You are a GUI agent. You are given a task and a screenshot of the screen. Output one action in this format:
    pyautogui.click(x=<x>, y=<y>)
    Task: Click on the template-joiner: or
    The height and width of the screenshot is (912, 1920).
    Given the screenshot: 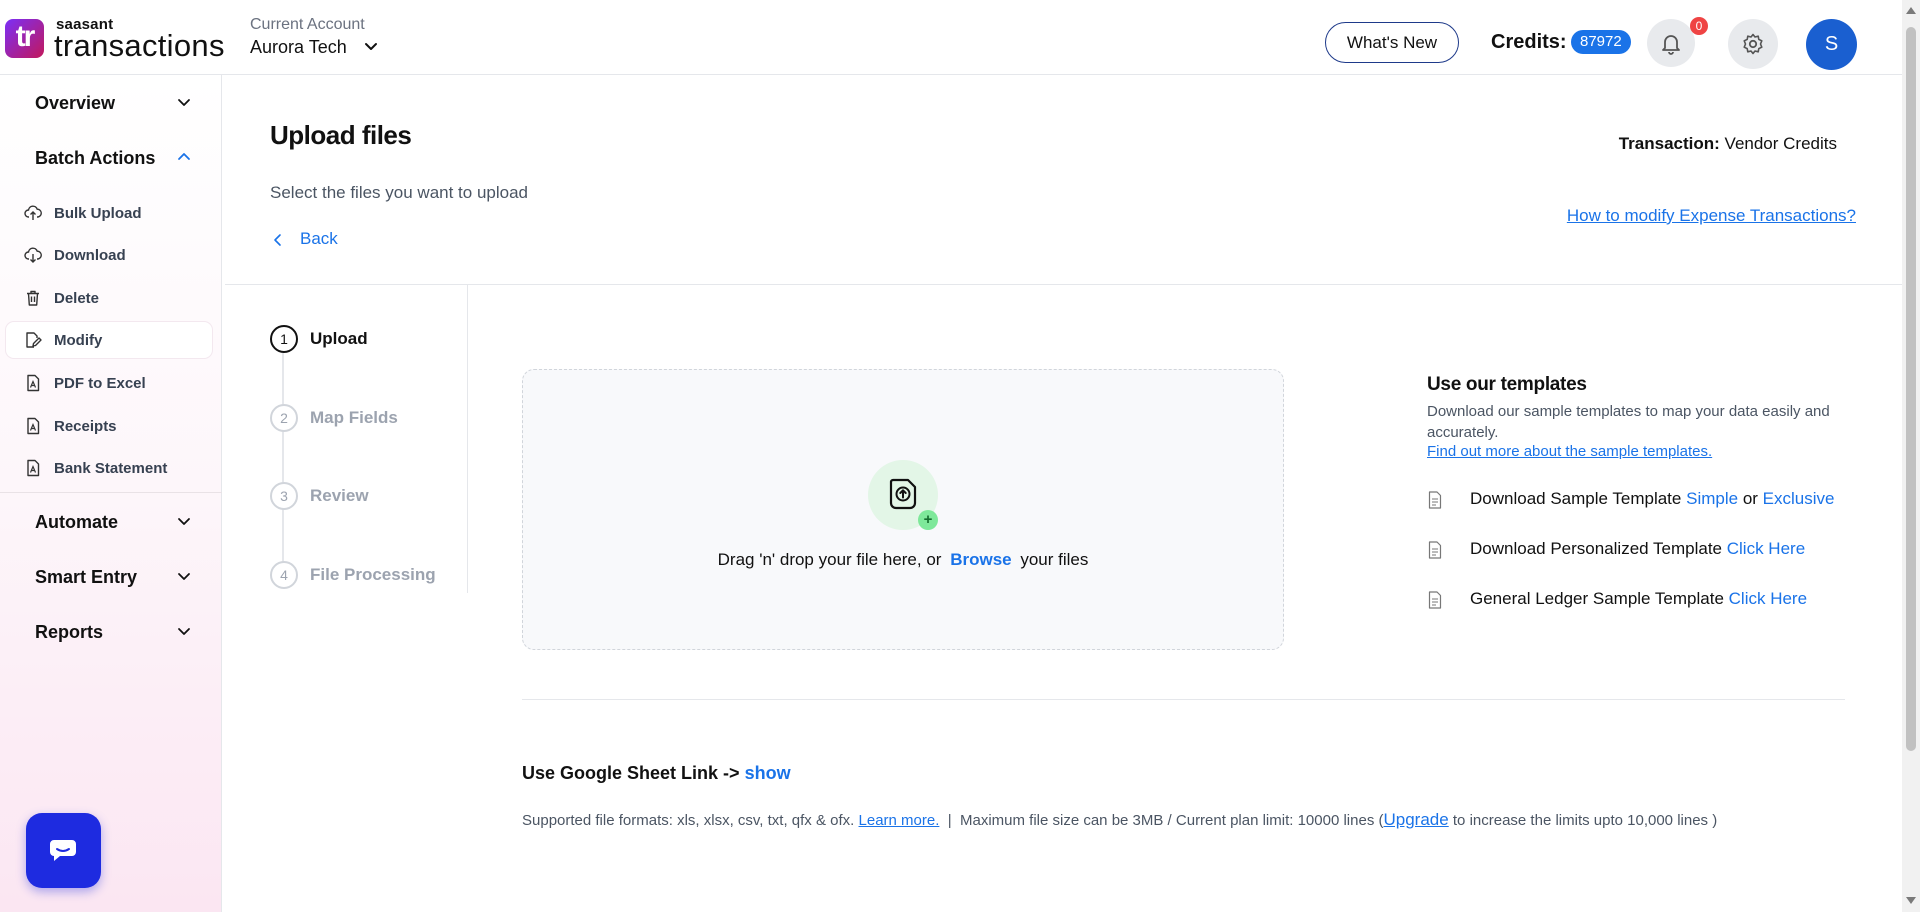 What is the action you would take?
    pyautogui.click(x=1750, y=498)
    